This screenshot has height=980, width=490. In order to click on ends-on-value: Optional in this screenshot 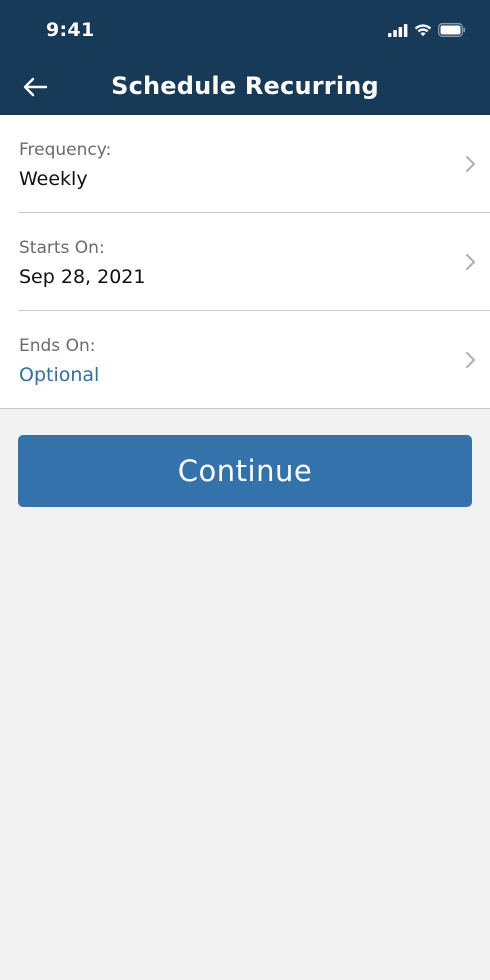, I will do `click(59, 375)`.